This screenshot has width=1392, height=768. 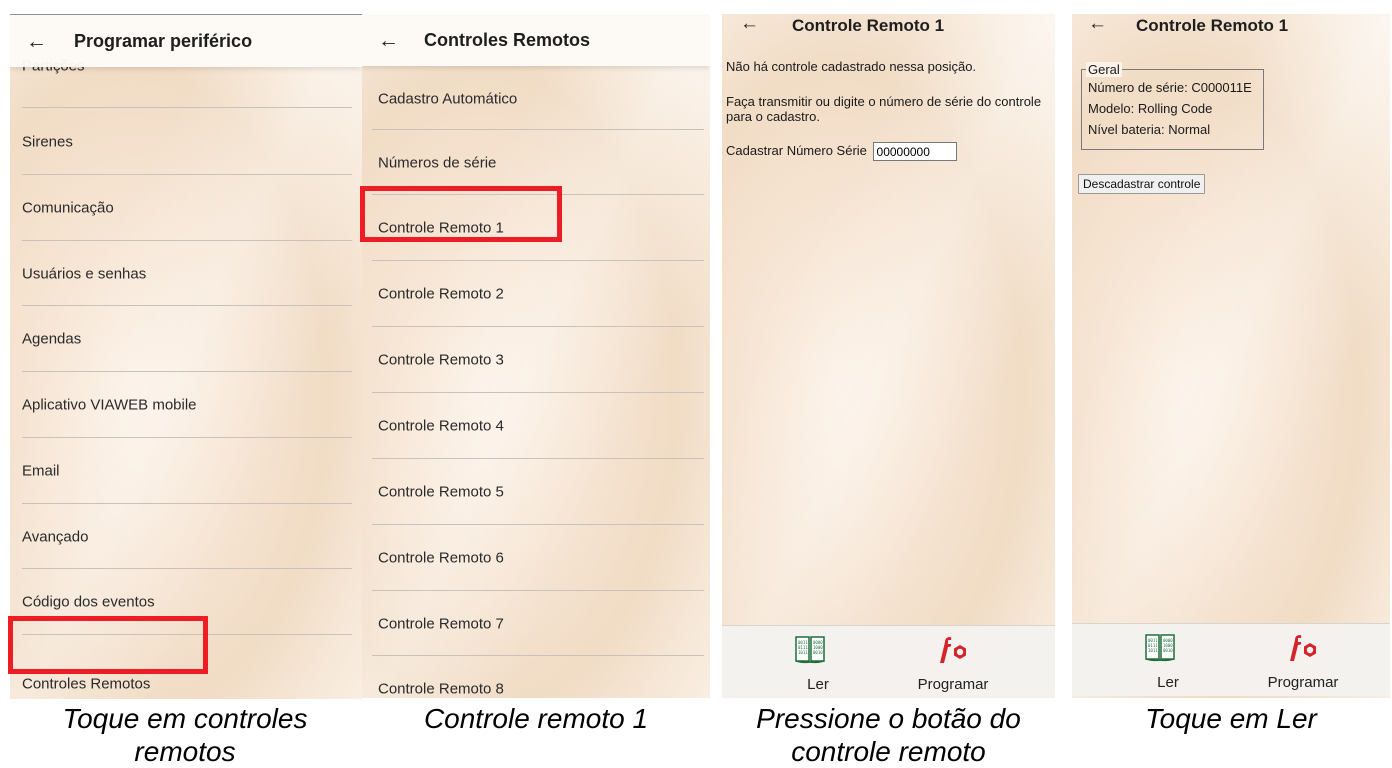 I want to click on list-item-label: Controle Remoto 3, so click(x=441, y=359).